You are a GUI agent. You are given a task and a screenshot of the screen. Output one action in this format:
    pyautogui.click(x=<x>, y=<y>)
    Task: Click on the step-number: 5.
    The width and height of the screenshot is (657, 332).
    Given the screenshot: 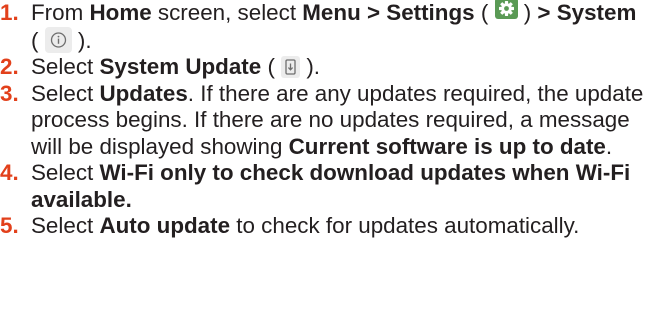 What is the action you would take?
    pyautogui.click(x=9, y=225)
    